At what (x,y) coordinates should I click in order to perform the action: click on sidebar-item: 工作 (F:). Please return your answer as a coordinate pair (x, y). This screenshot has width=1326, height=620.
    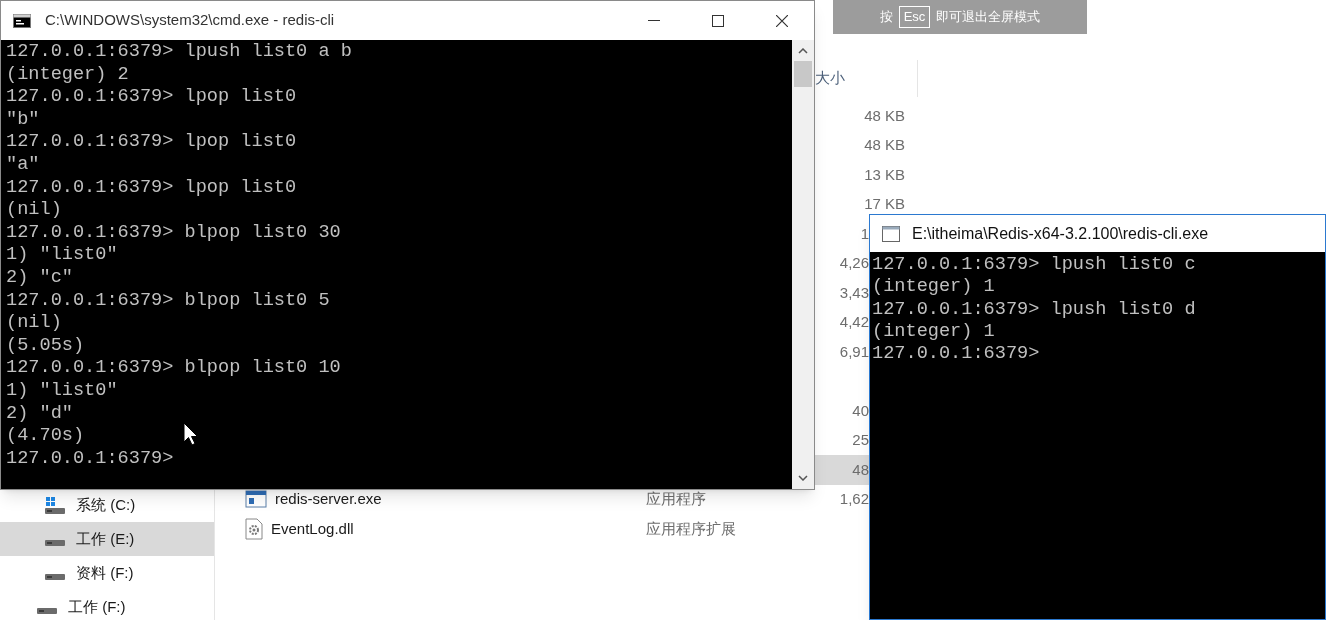
    Looking at the image, I should click on (107, 605).